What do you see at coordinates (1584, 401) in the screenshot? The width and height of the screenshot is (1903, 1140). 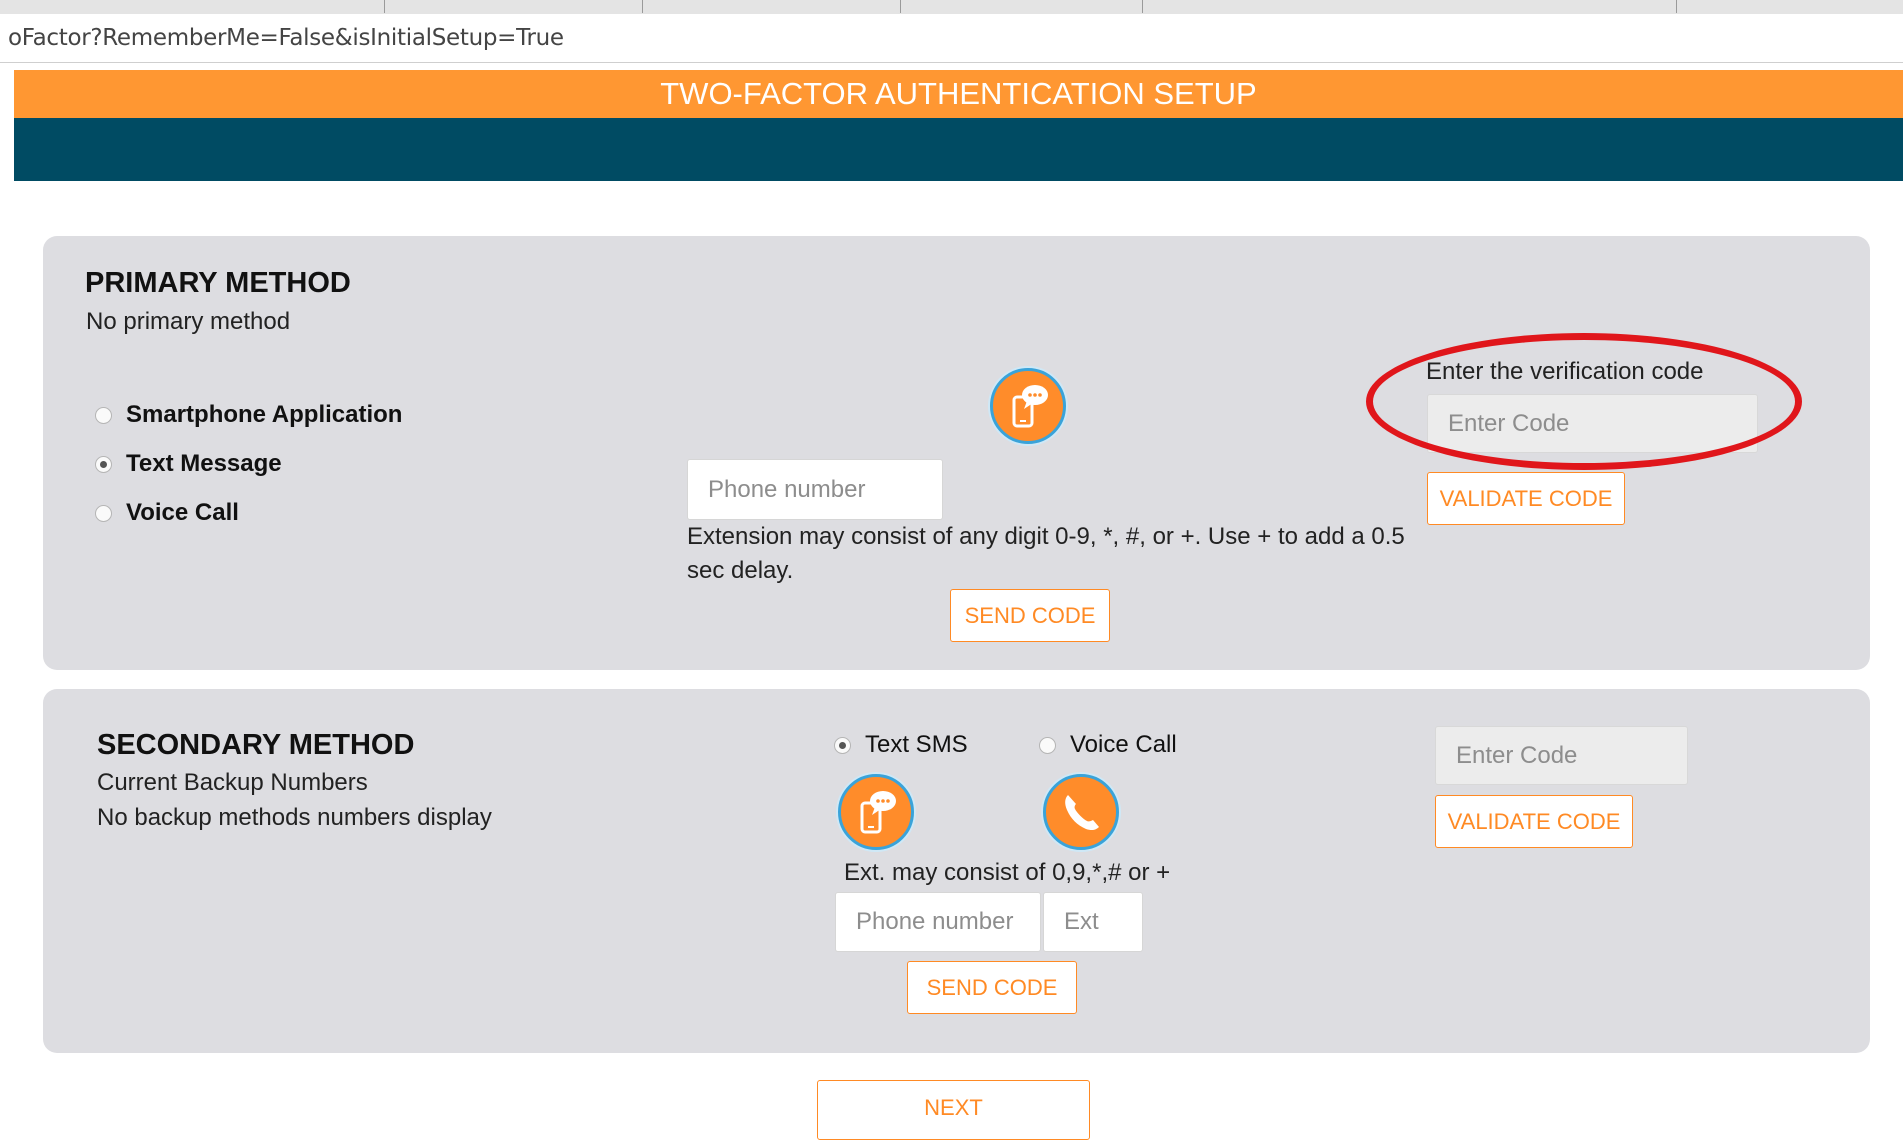 I see `highlight-annotation` at bounding box center [1584, 401].